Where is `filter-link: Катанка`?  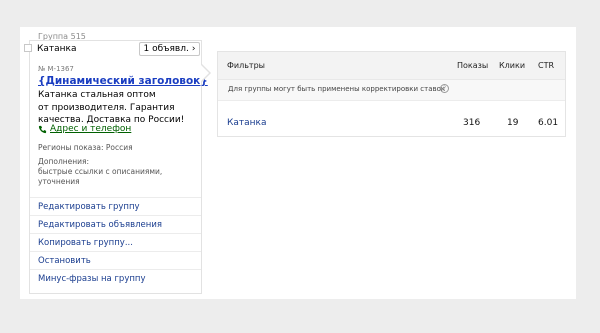 filter-link: Катанка is located at coordinates (247, 123).